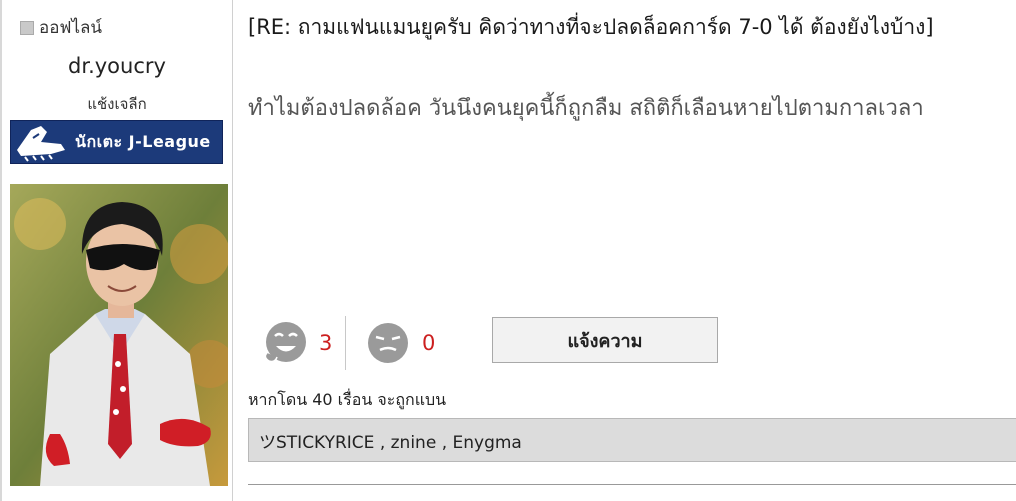  Describe the element at coordinates (117, 66) in the screenshot. I see `username: dr.youcry` at that location.